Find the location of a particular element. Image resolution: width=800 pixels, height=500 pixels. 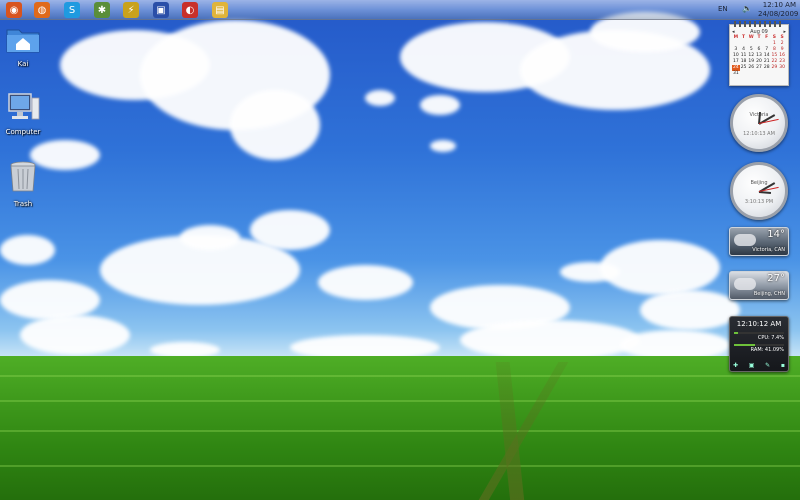

weather-temperature: 14° is located at coordinates (776, 234).